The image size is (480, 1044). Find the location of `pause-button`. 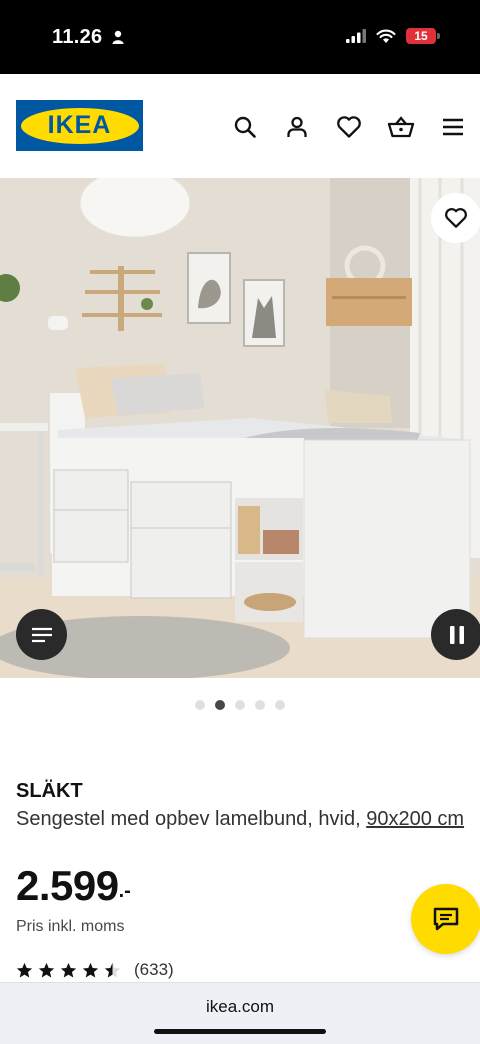

pause-button is located at coordinates (455, 634).